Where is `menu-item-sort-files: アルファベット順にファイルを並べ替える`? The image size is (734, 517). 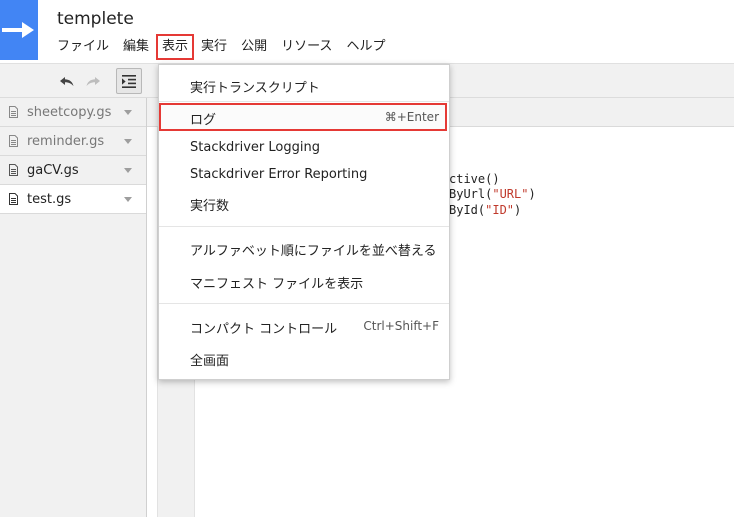
menu-item-sort-files: アルファベット順にファイルを並べ替える is located at coordinates (304, 248).